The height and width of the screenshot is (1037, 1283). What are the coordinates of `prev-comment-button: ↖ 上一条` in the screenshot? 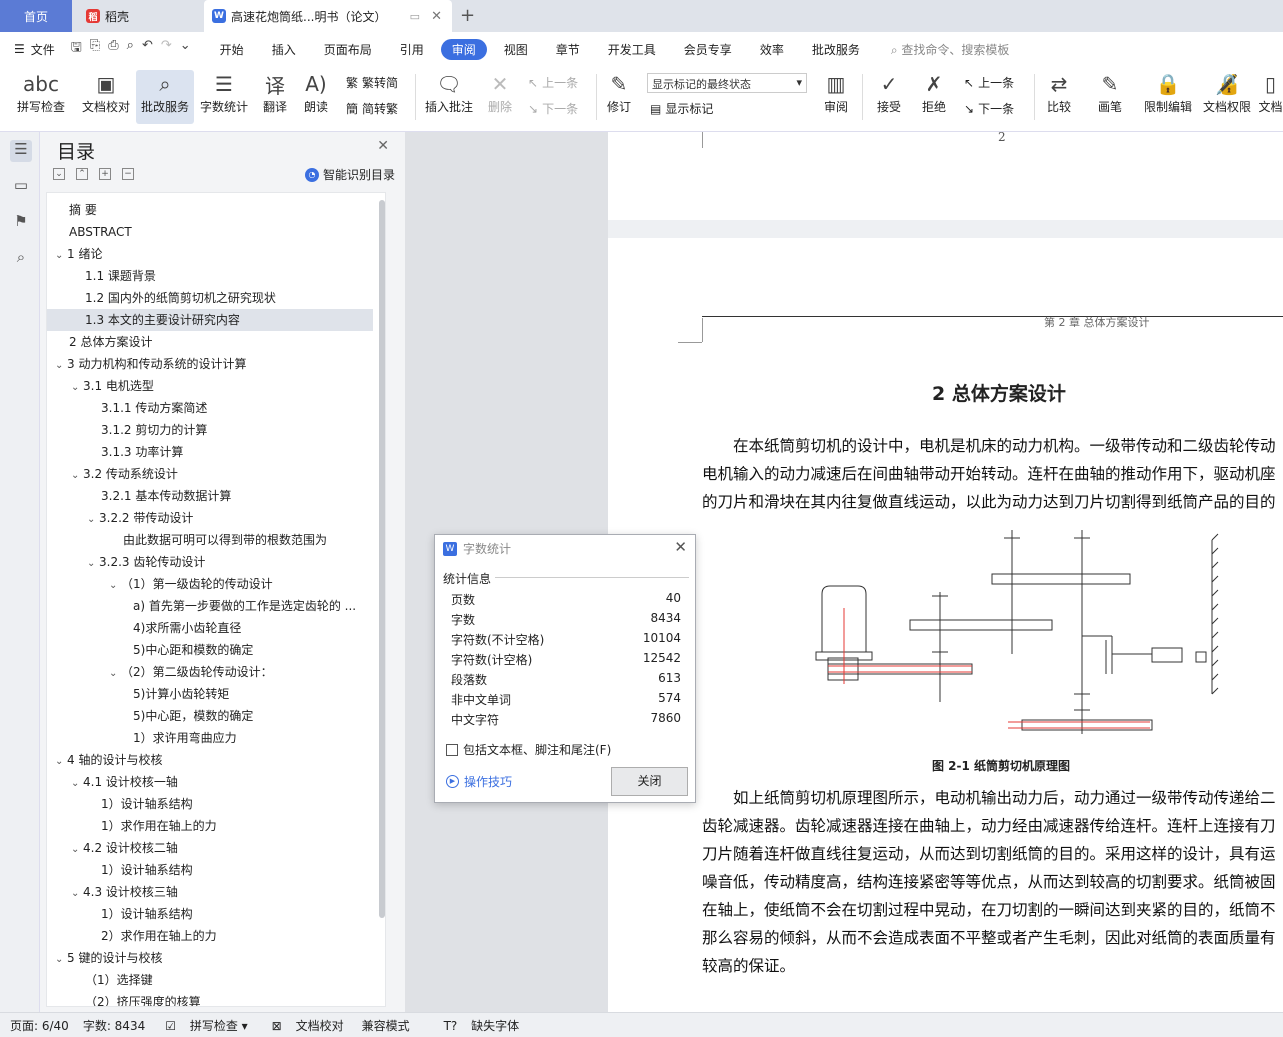 It's located at (553, 82).